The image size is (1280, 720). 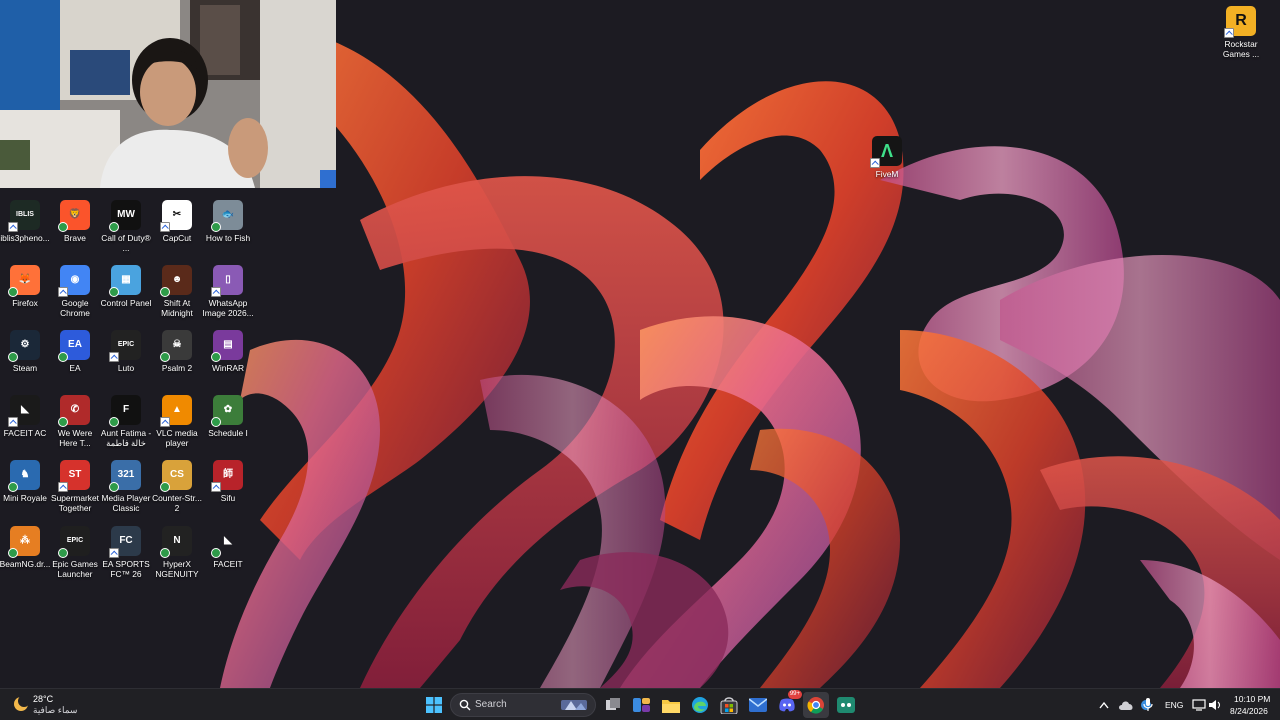 I want to click on desktop-icon: ◉ Google Chrome, so click(x=75, y=297).